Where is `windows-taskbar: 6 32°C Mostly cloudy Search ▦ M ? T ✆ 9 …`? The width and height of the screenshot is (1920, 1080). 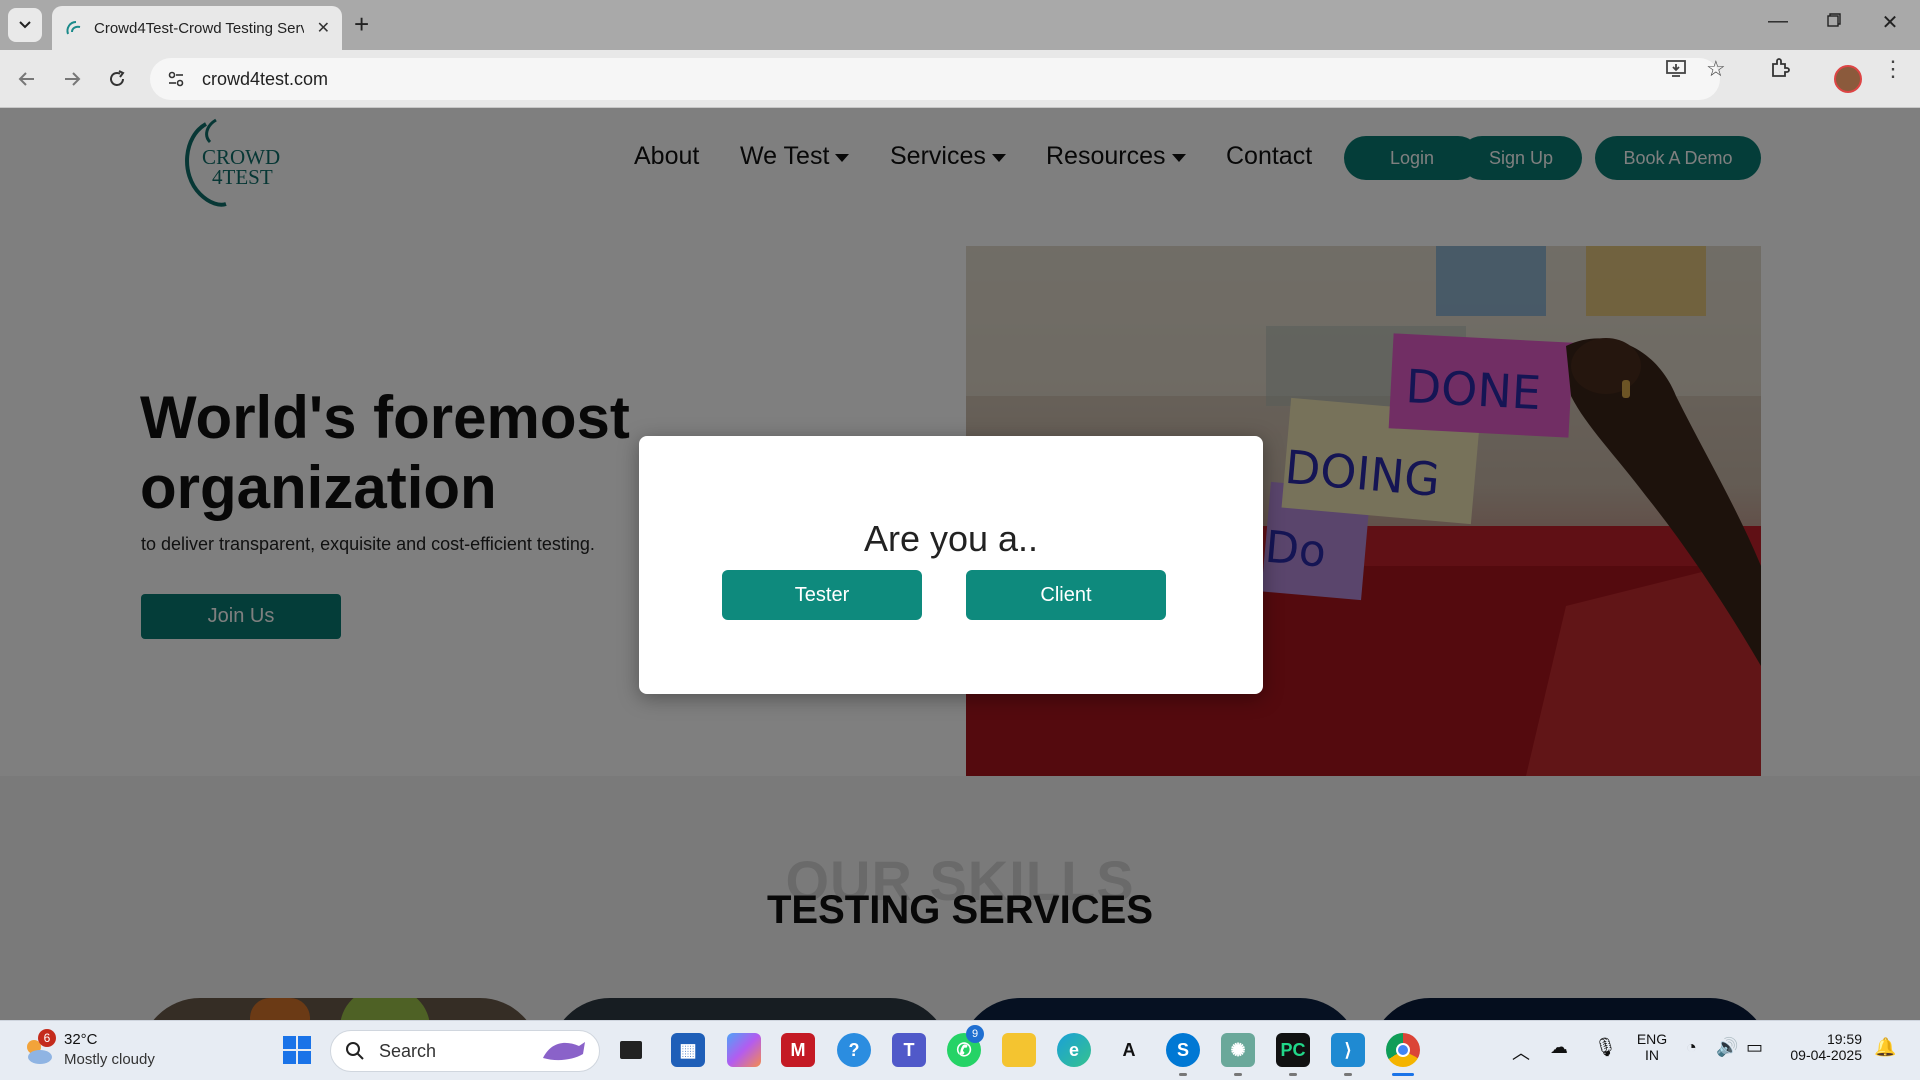 windows-taskbar: 6 32°C Mostly cloudy Search ▦ M ? T ✆ 9 … is located at coordinates (960, 1050).